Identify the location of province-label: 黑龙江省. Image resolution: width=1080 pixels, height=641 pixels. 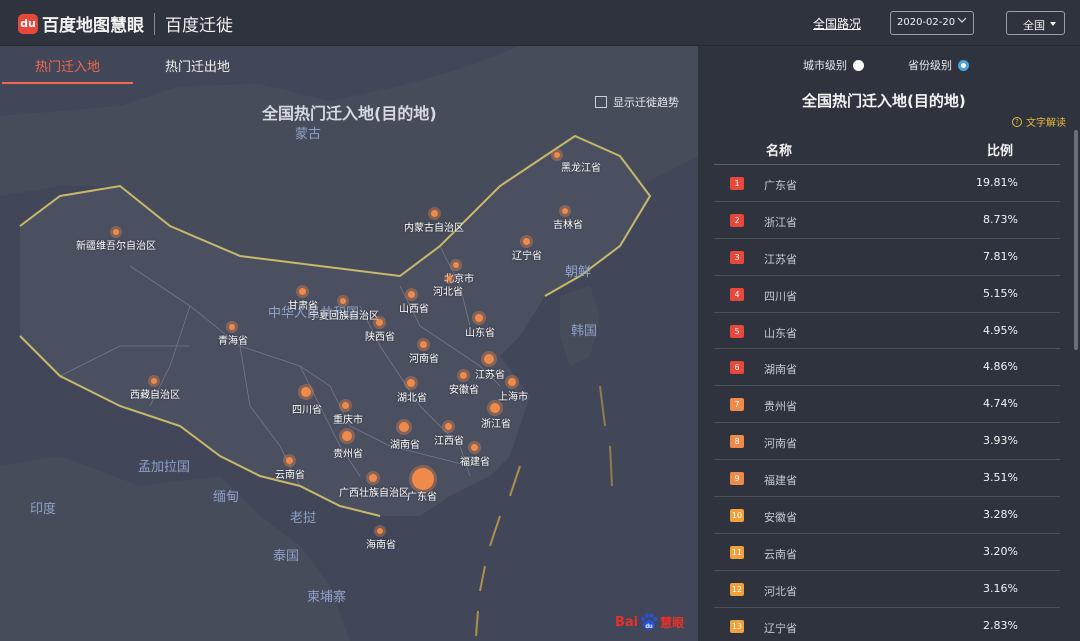
(581, 168).